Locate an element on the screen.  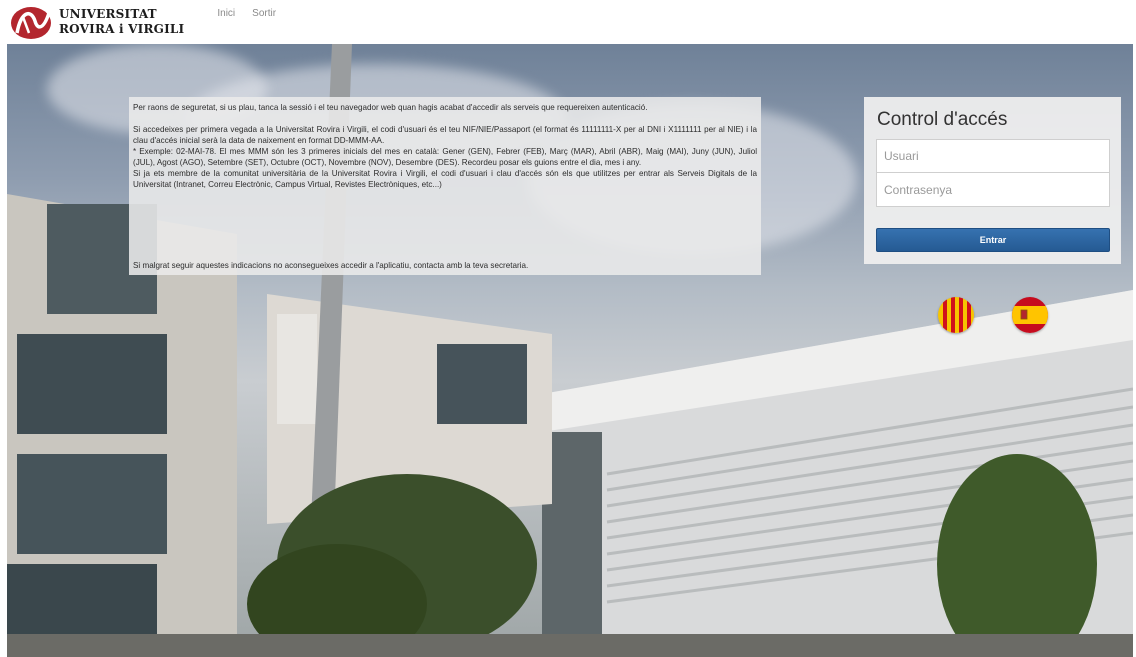
username-input is located at coordinates (993, 156).